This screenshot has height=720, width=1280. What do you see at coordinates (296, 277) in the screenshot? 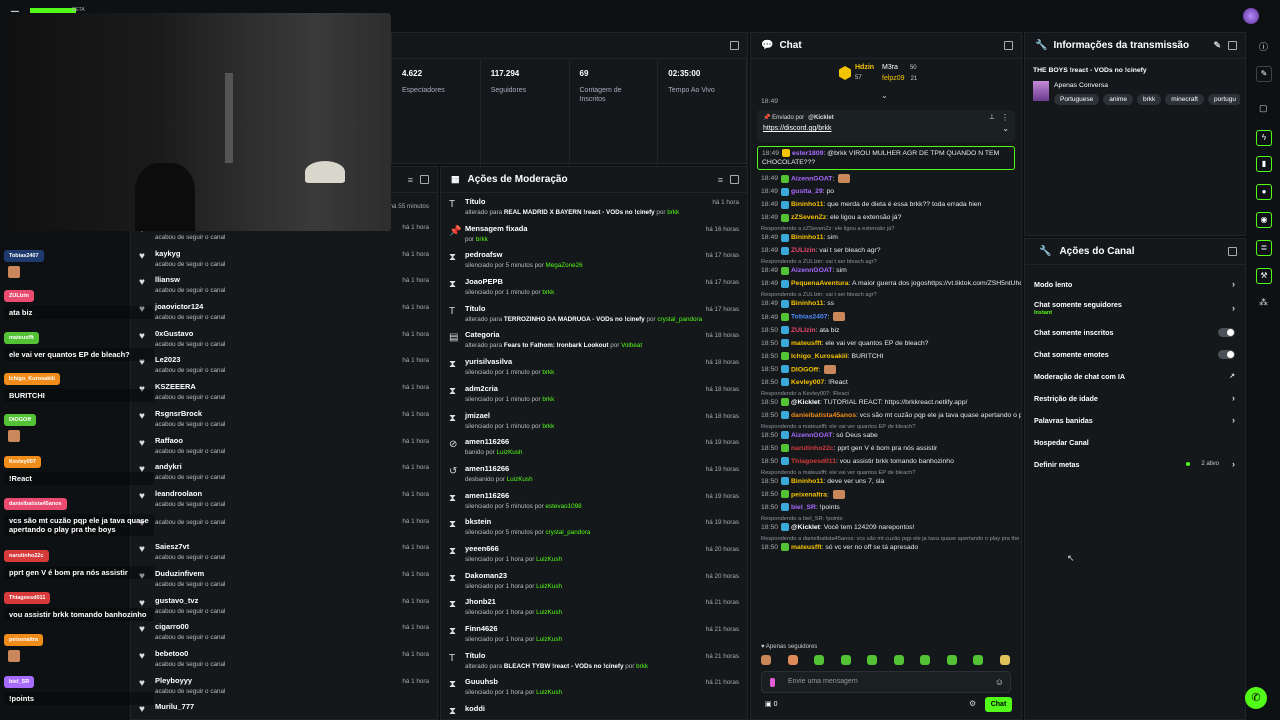
I see `follower-name: lliansw` at bounding box center [296, 277].